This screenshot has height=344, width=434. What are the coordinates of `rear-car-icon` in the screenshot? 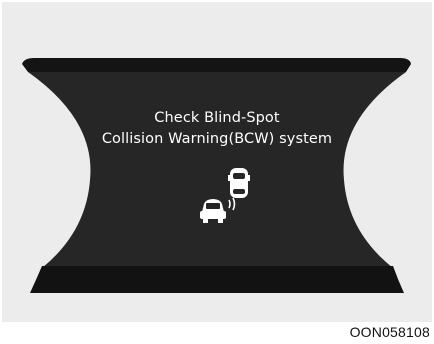 It's located at (239, 183).